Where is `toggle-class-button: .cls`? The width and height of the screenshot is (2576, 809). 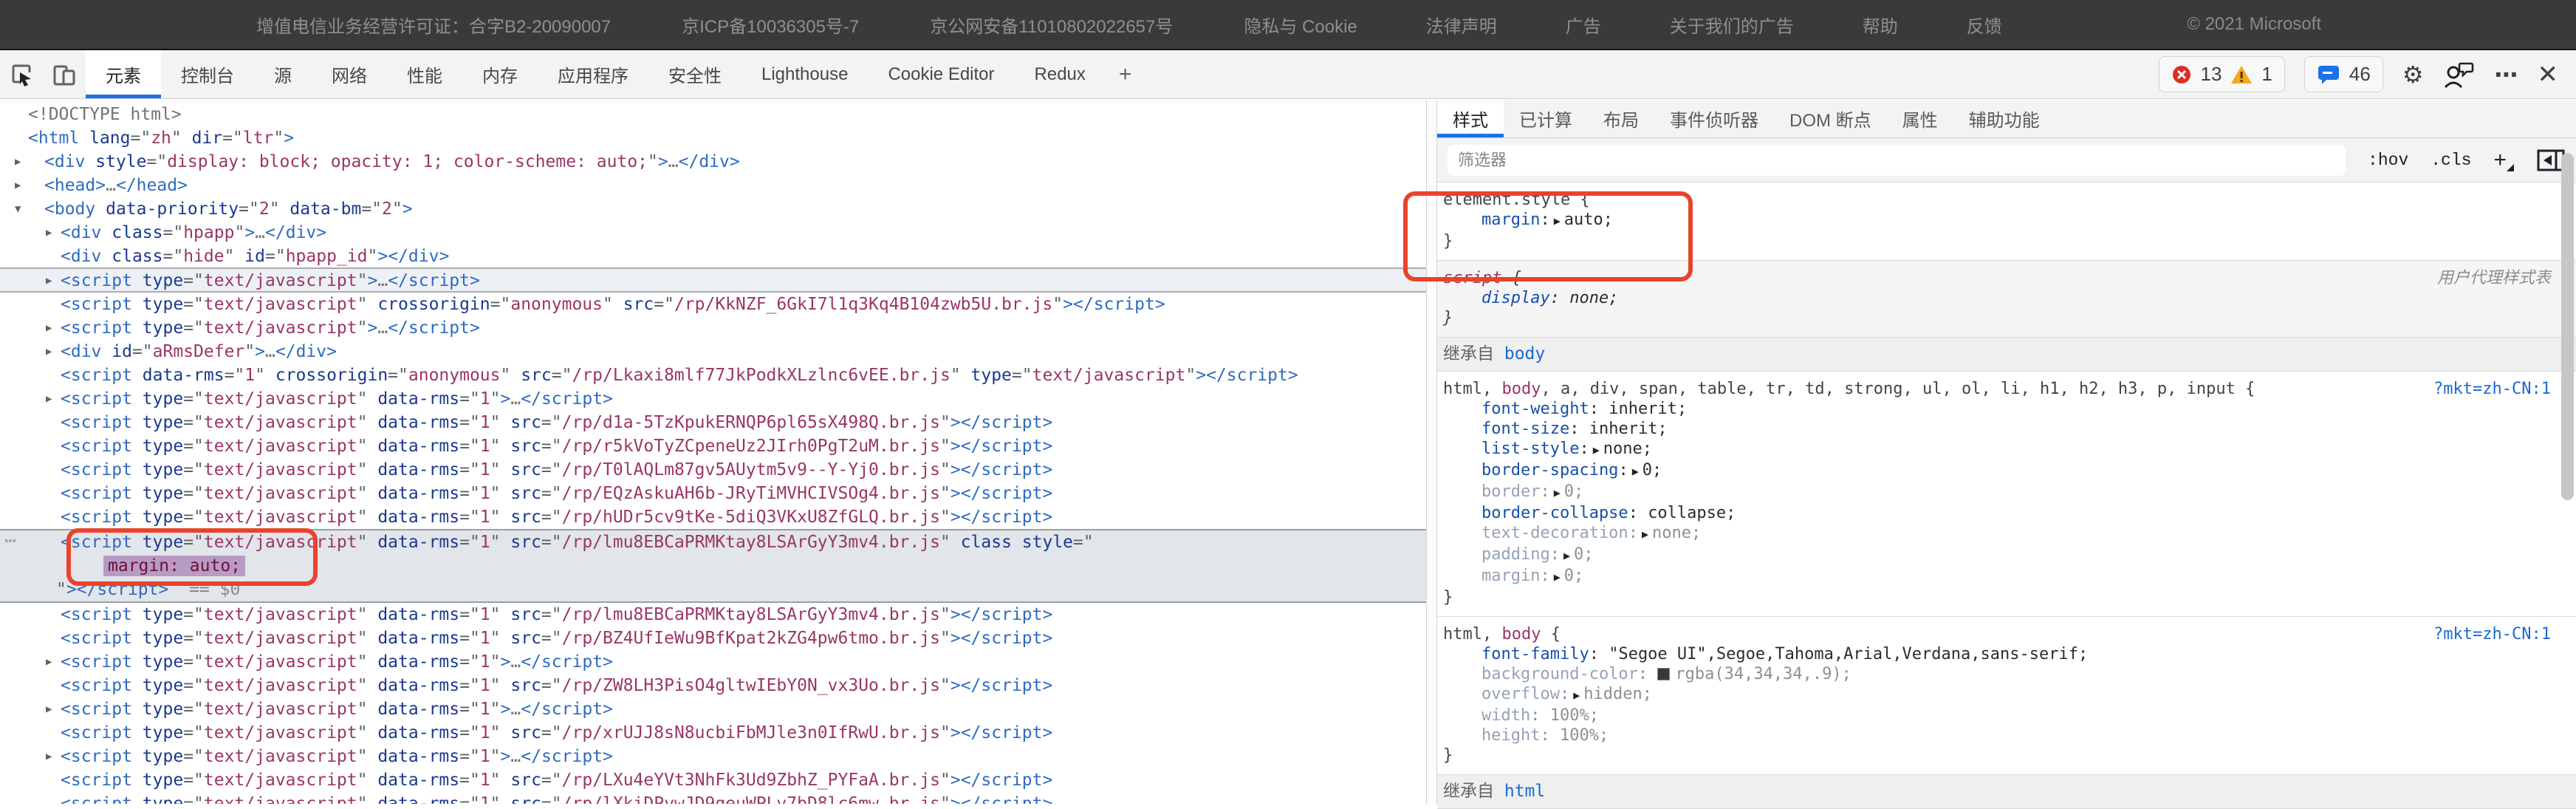
toggle-class-button: .cls is located at coordinates (2451, 160).